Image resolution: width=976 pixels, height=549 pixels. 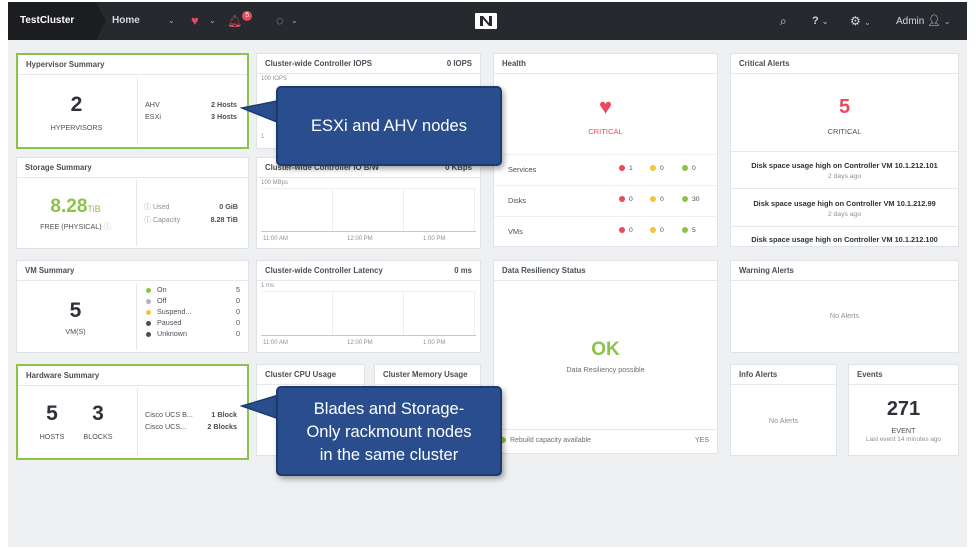 I want to click on hypervisor-value: 2 Hosts, so click(x=224, y=104).